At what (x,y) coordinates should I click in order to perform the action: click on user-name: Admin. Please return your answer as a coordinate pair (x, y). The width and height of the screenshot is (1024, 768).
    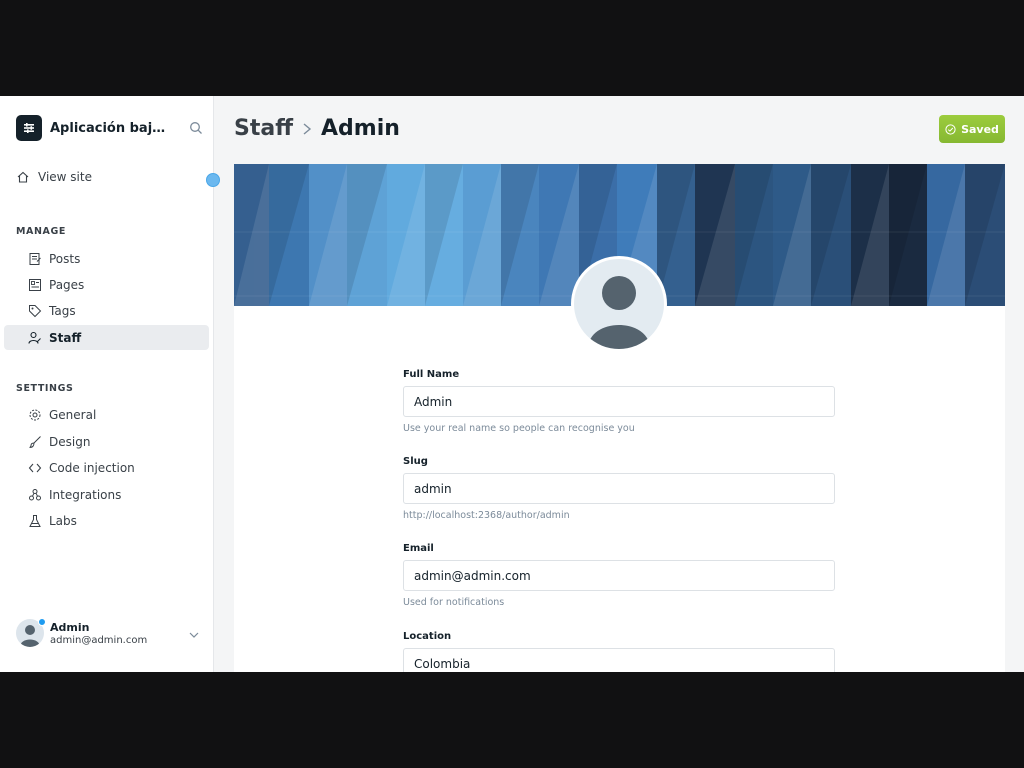
    Looking at the image, I should click on (70, 627).